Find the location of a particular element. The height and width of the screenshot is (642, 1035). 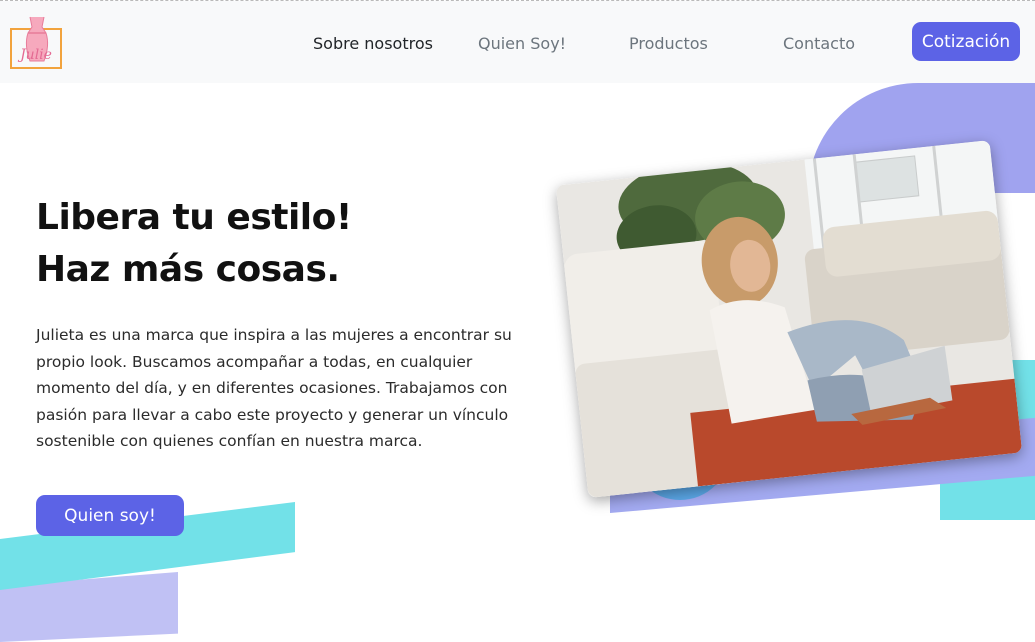

headline-line-2: Haz más cosas. is located at coordinates (188, 269).